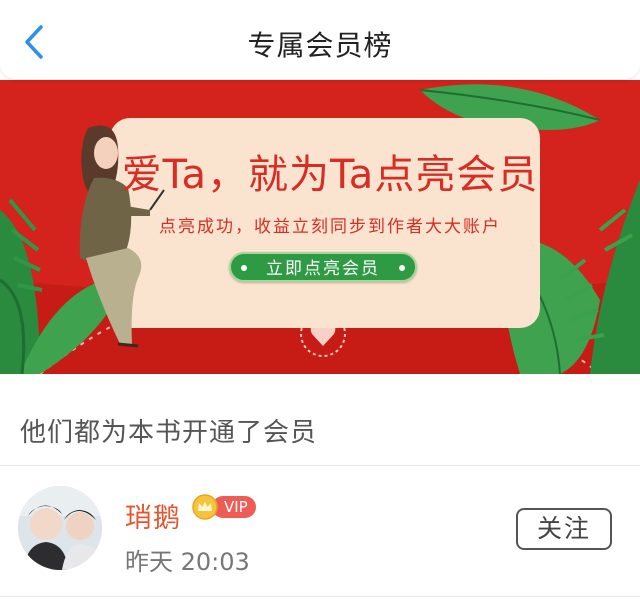  Describe the element at coordinates (330, 227) in the screenshot. I see `banner-subtitle: 点亮成功，收益立刻同步到作者大大账户` at that location.